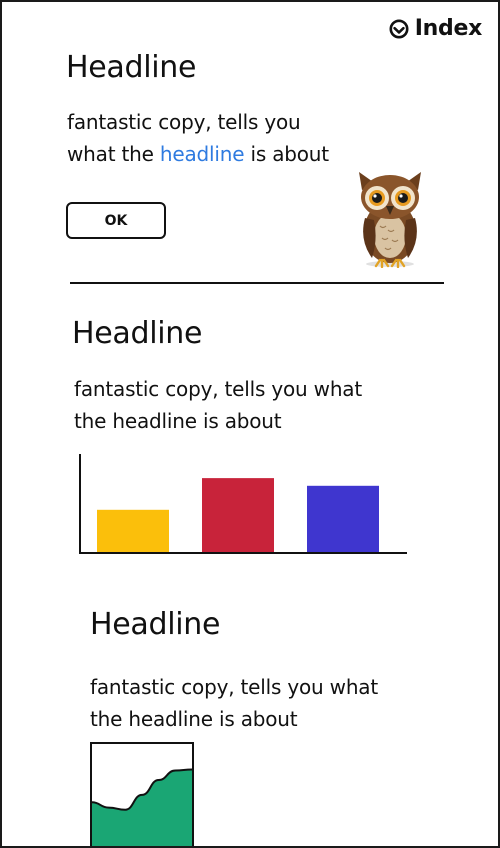 The height and width of the screenshot is (848, 500). Describe the element at coordinates (234, 687) in the screenshot. I see `section3-copy-line1: fantastic copy, tells you what` at that location.